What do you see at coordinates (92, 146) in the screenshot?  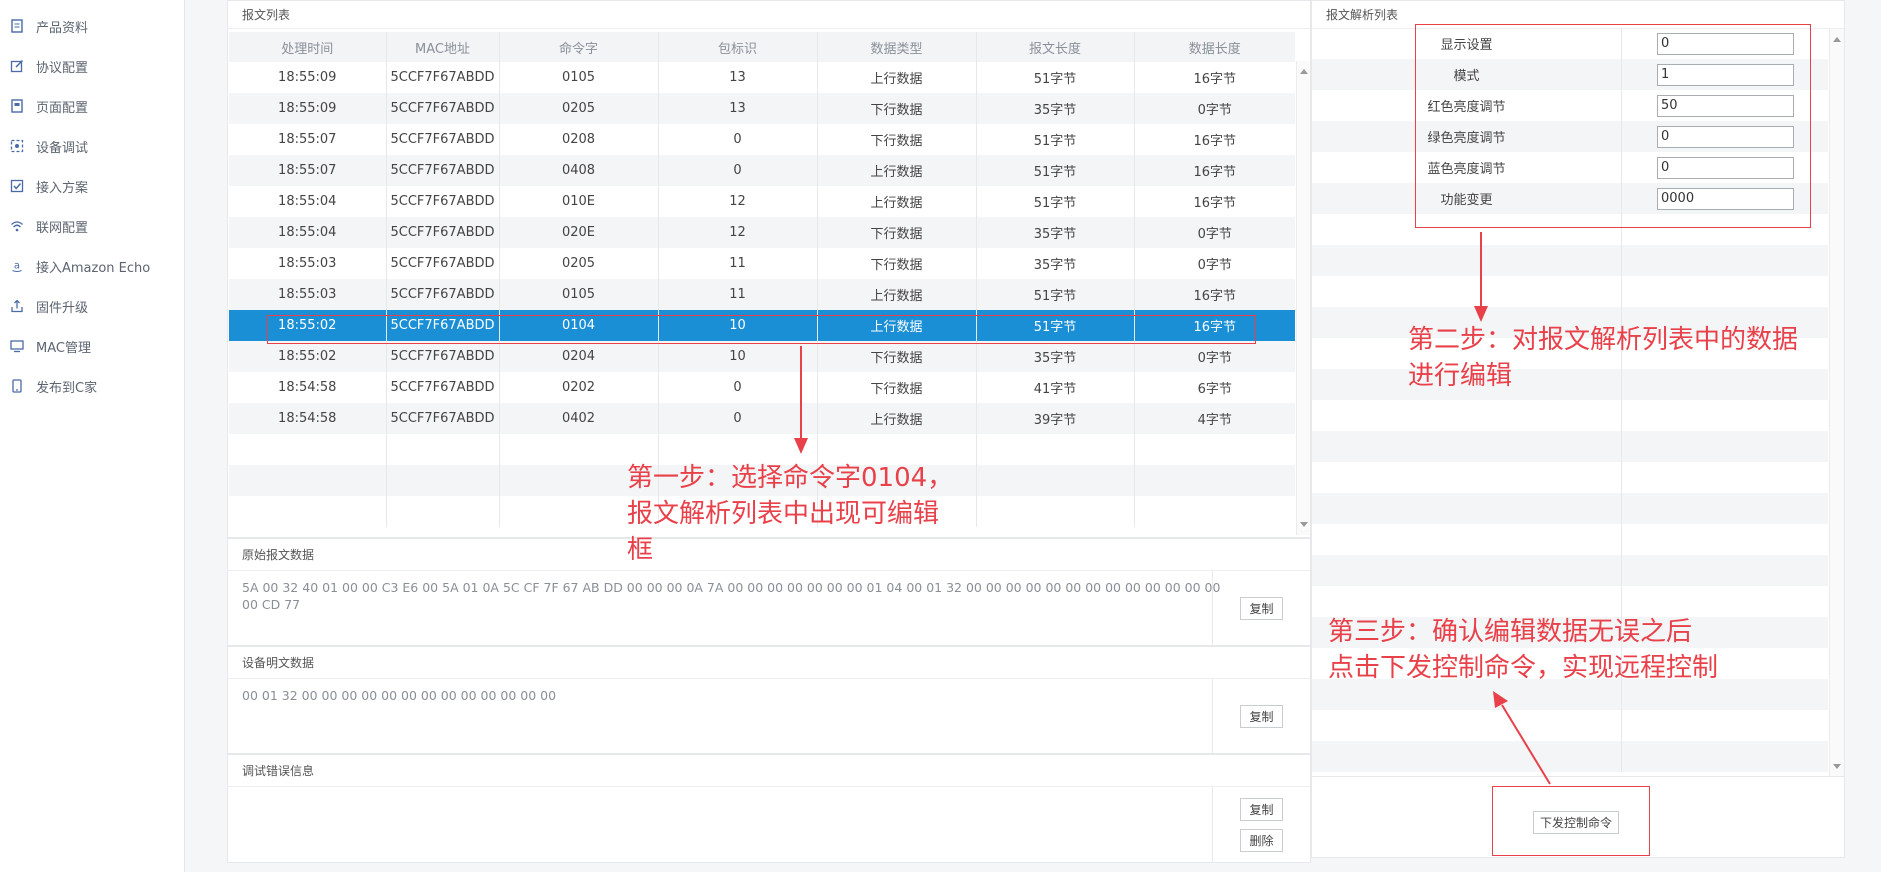 I see `sidebar-item-device-debug: 设备调试` at bounding box center [92, 146].